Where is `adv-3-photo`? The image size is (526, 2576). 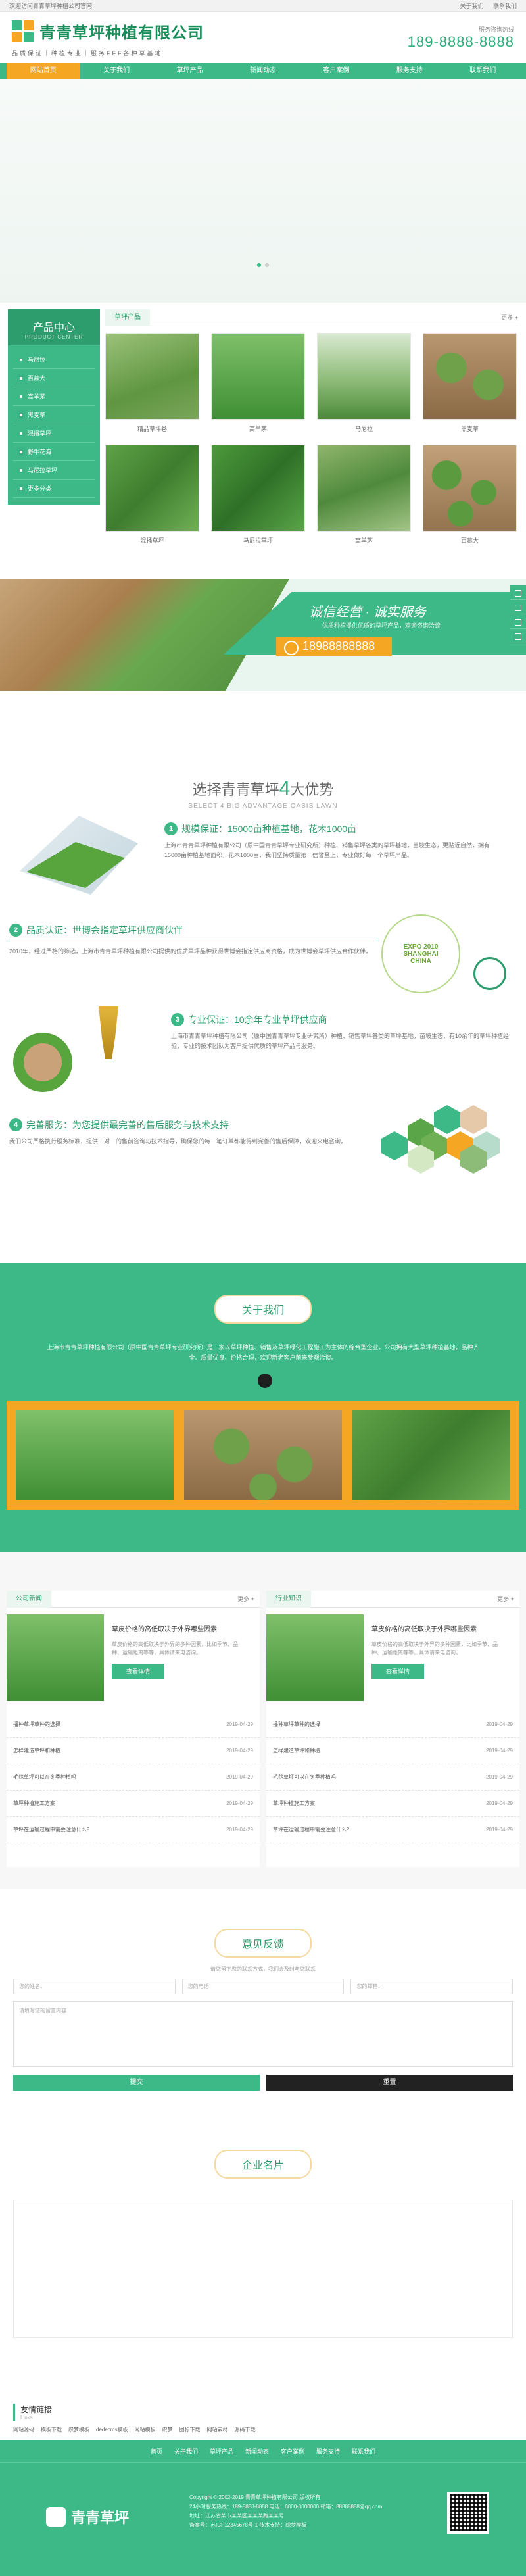 adv-3-photo is located at coordinates (75, 1052).